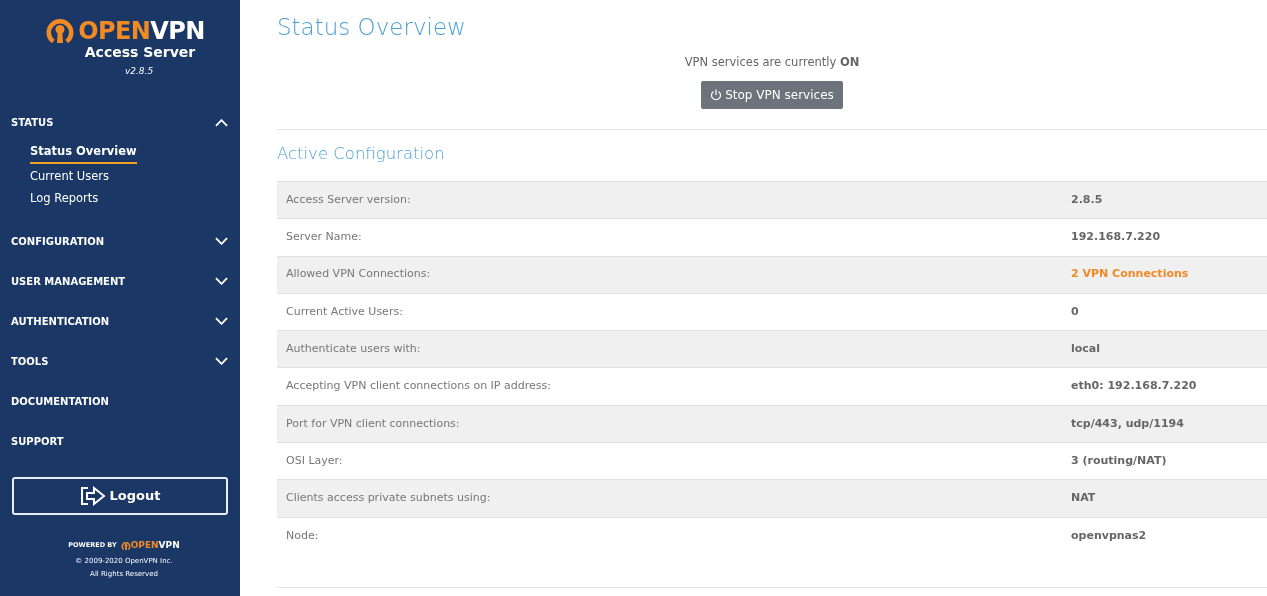 The image size is (1267, 596). What do you see at coordinates (373, 423) in the screenshot?
I see `config-label: Port for VPN client connections:` at bounding box center [373, 423].